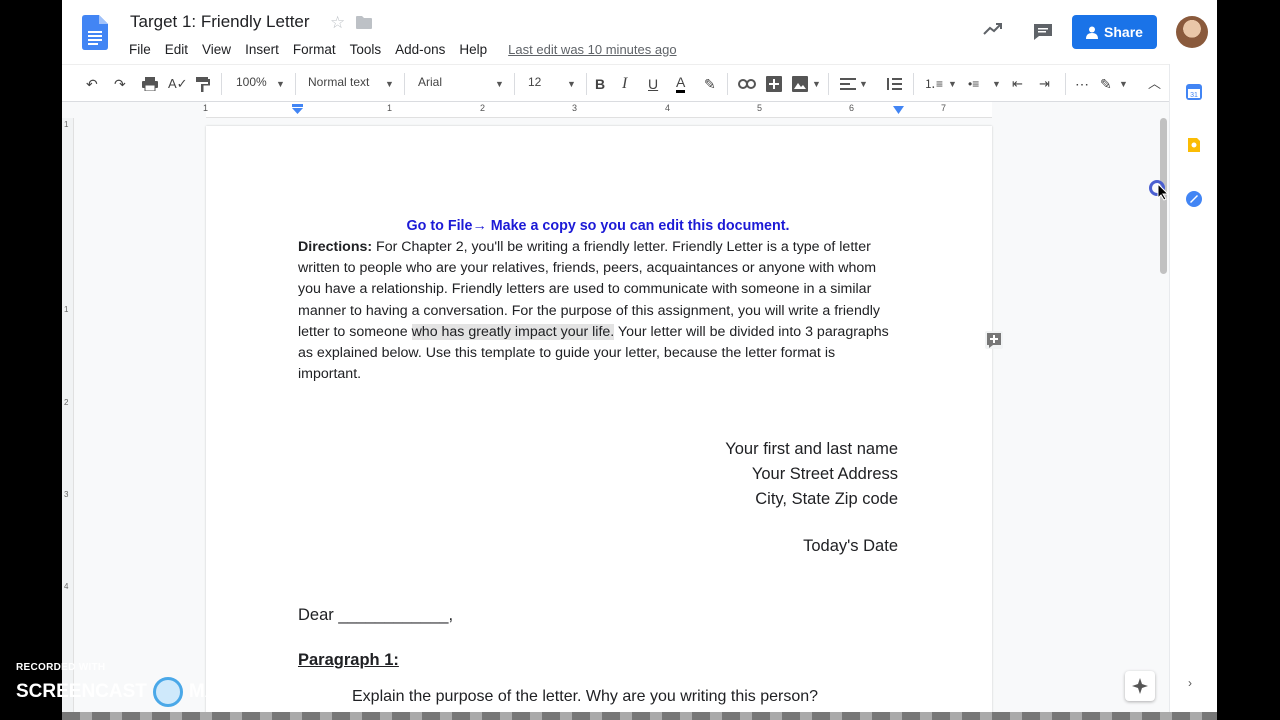  I want to click on add-comment-icon, so click(994, 340).